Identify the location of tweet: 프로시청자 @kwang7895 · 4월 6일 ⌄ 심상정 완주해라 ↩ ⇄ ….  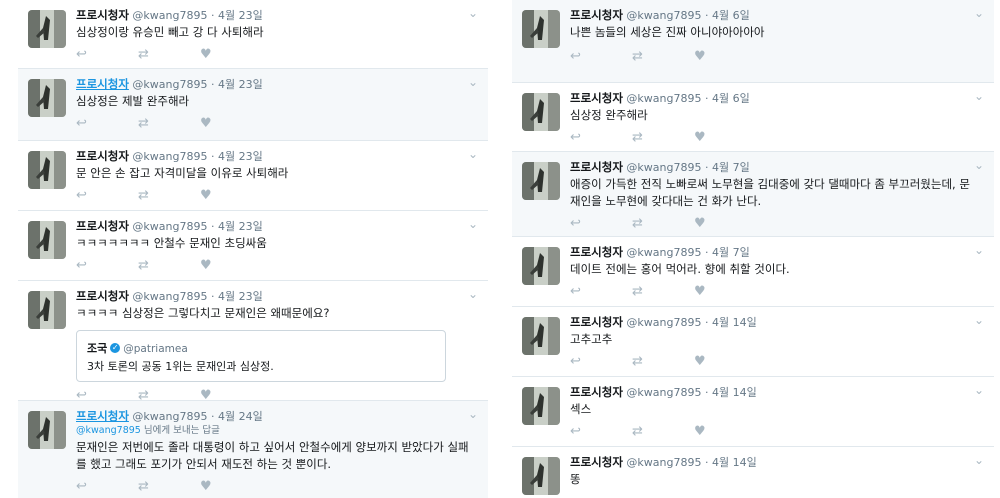
(753, 117).